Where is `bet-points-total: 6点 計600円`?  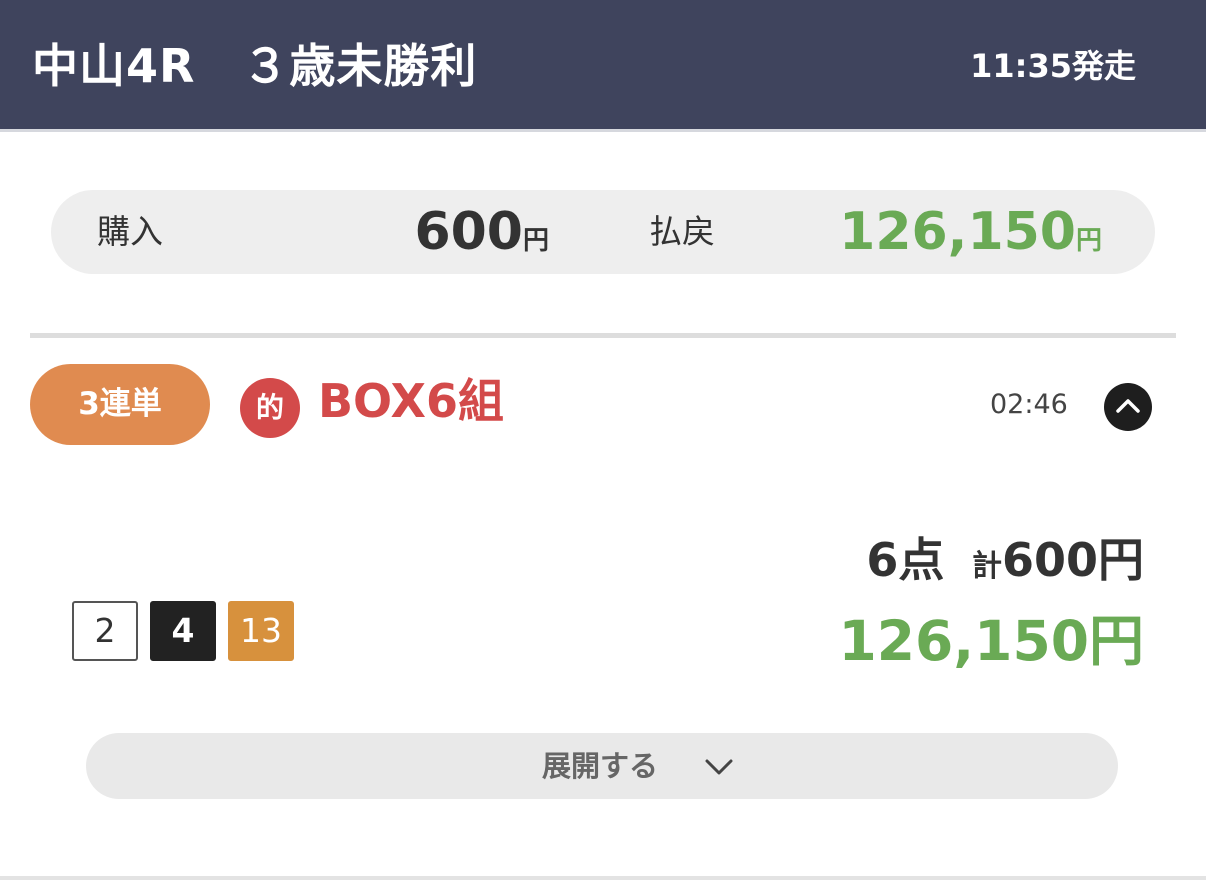 bet-points-total: 6点 計600円 is located at coordinates (1005, 565).